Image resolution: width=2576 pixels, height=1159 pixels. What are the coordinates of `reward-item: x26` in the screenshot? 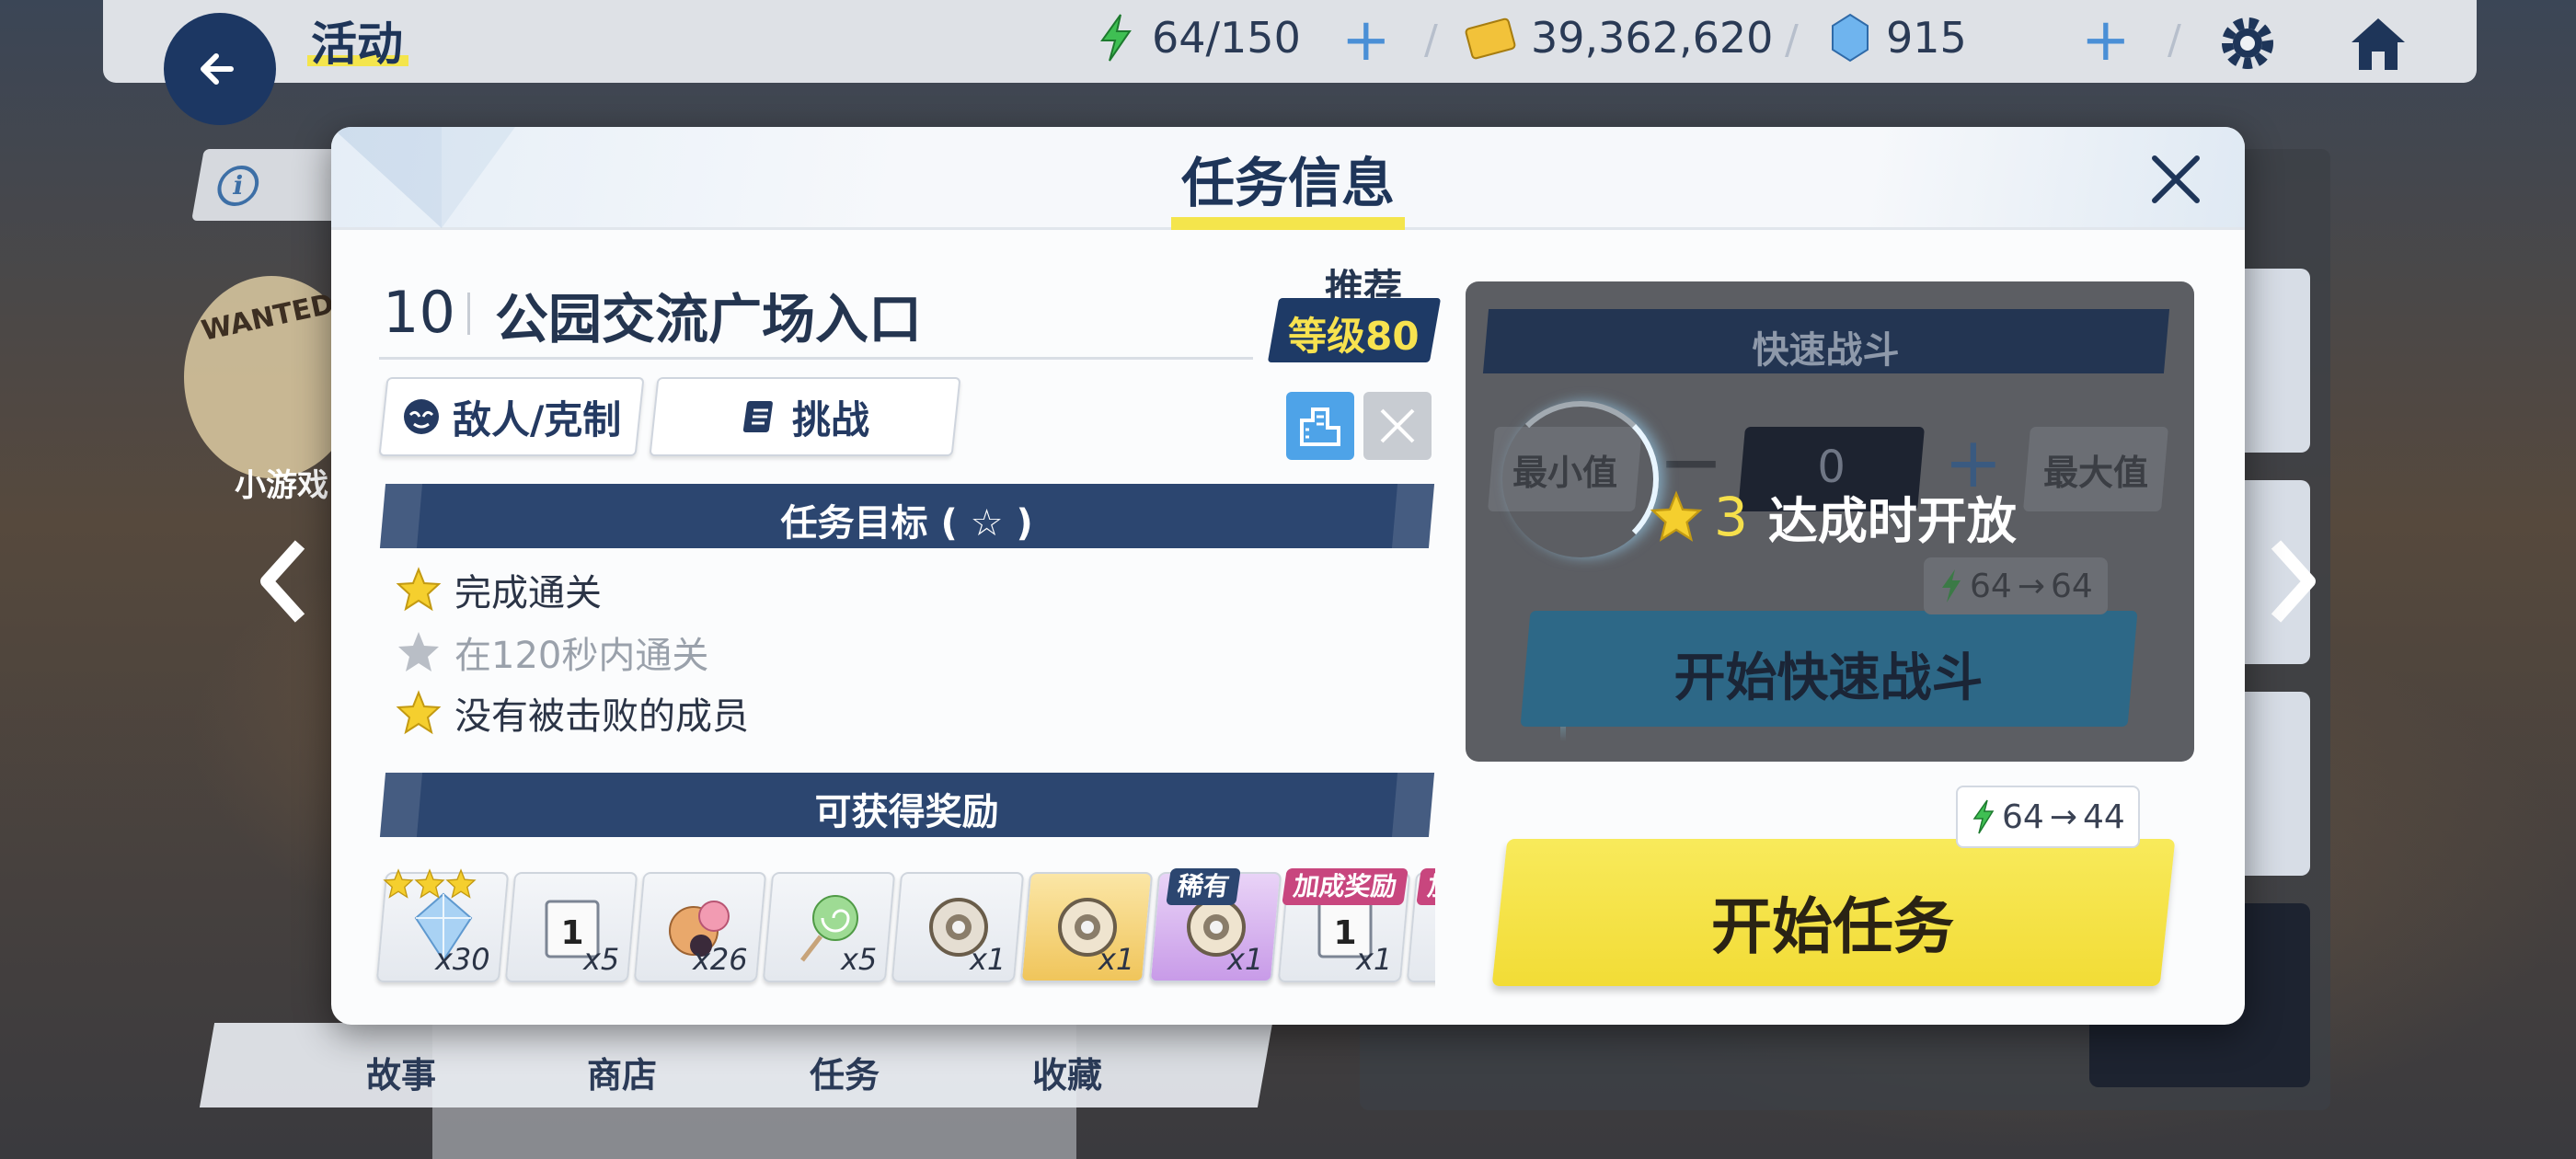 It's located at (700, 927).